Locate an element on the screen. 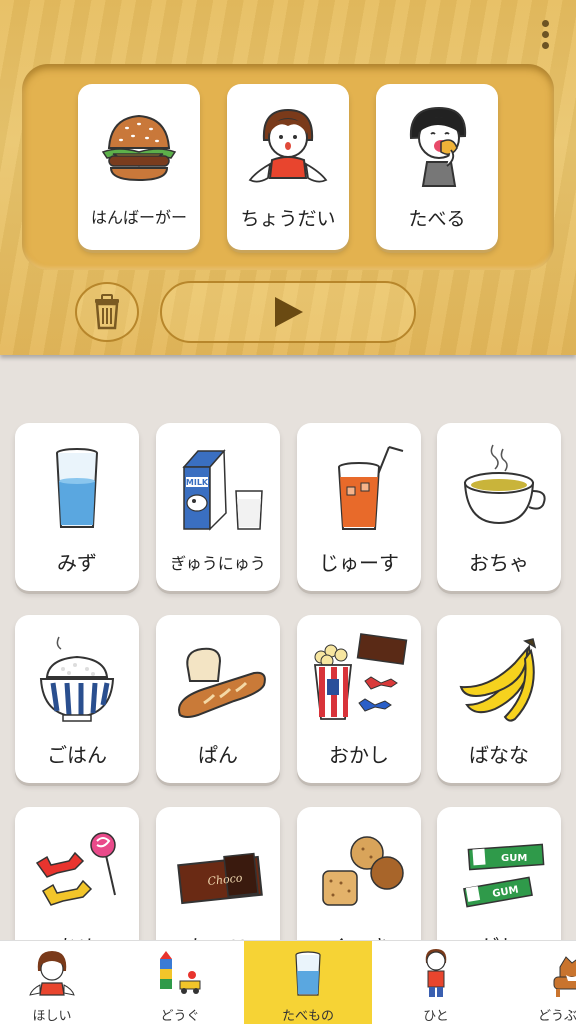  word-card-snacks: おかし is located at coordinates (359, 699).